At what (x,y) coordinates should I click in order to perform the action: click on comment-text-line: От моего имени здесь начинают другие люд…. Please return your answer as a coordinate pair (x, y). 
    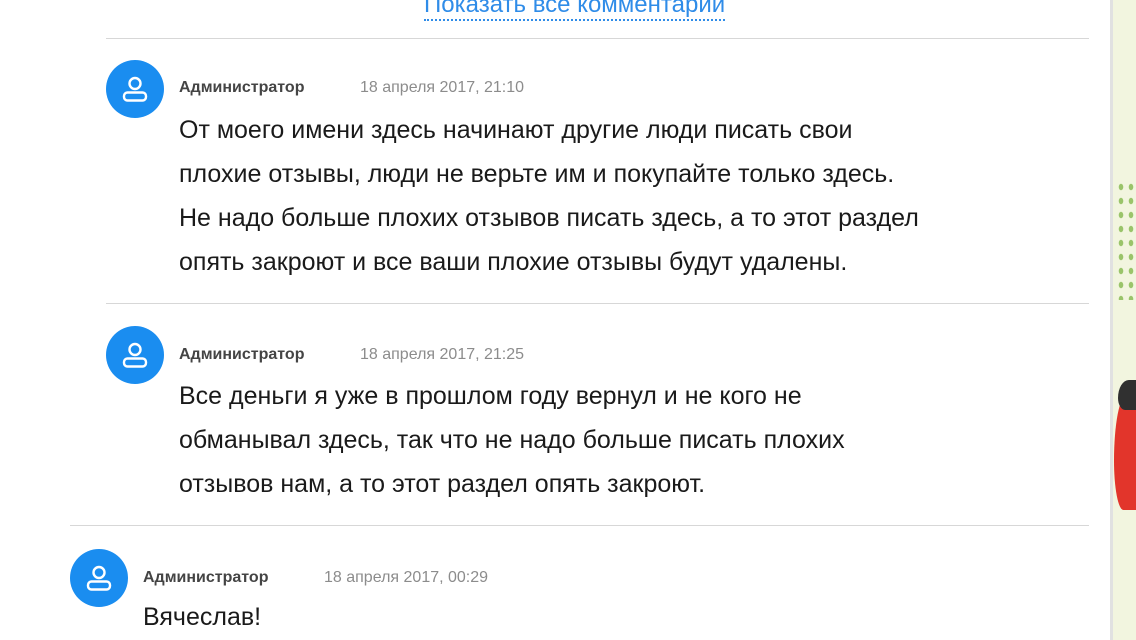
    Looking at the image, I should click on (516, 130).